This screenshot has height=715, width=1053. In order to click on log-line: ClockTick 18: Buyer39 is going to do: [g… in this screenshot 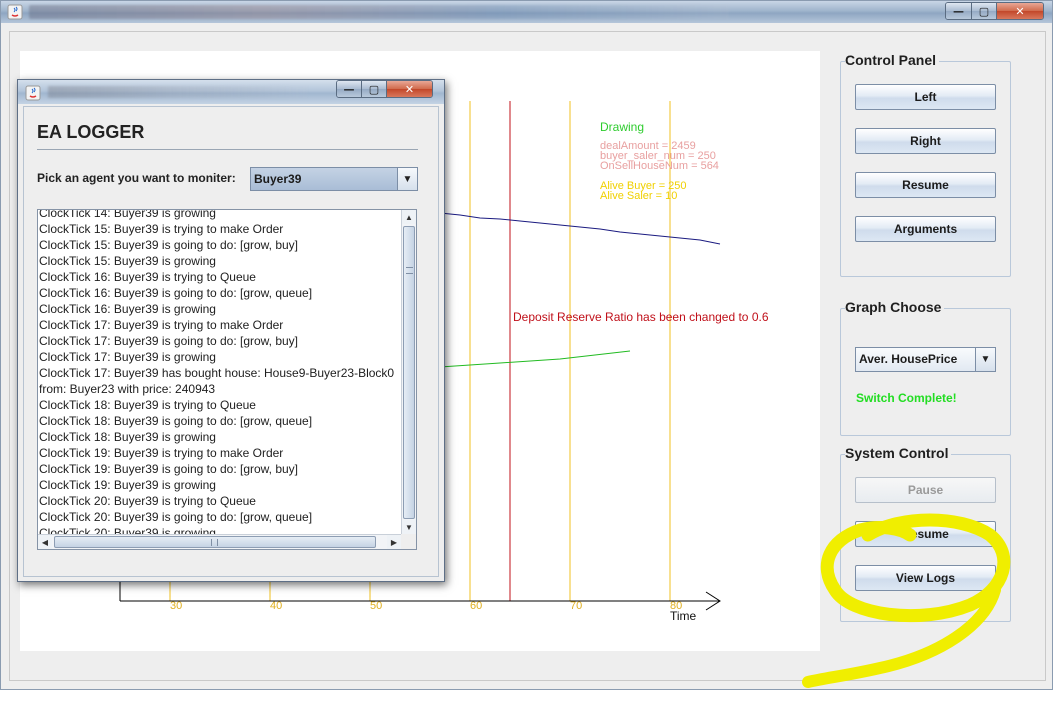, I will do `click(176, 421)`.